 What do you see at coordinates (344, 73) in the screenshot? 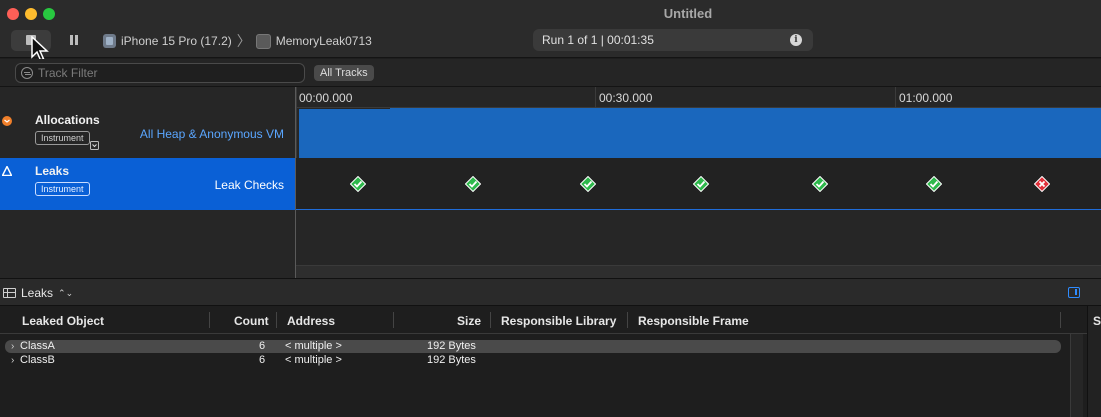
I see `all-tracks-button: All Tracks` at bounding box center [344, 73].